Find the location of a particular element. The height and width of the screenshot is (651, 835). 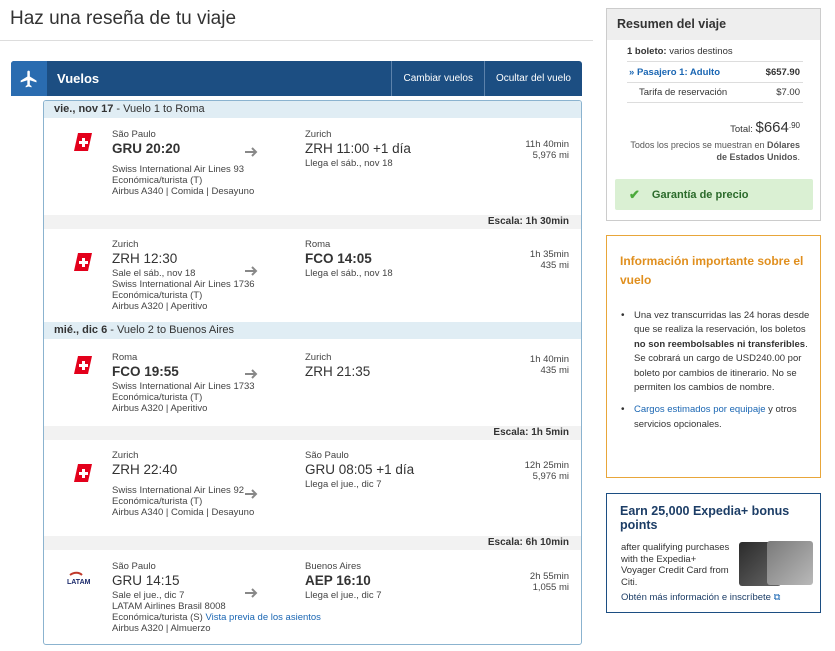

promo-link: Obtén más información e inscríbete ⧉ is located at coordinates (700, 597).